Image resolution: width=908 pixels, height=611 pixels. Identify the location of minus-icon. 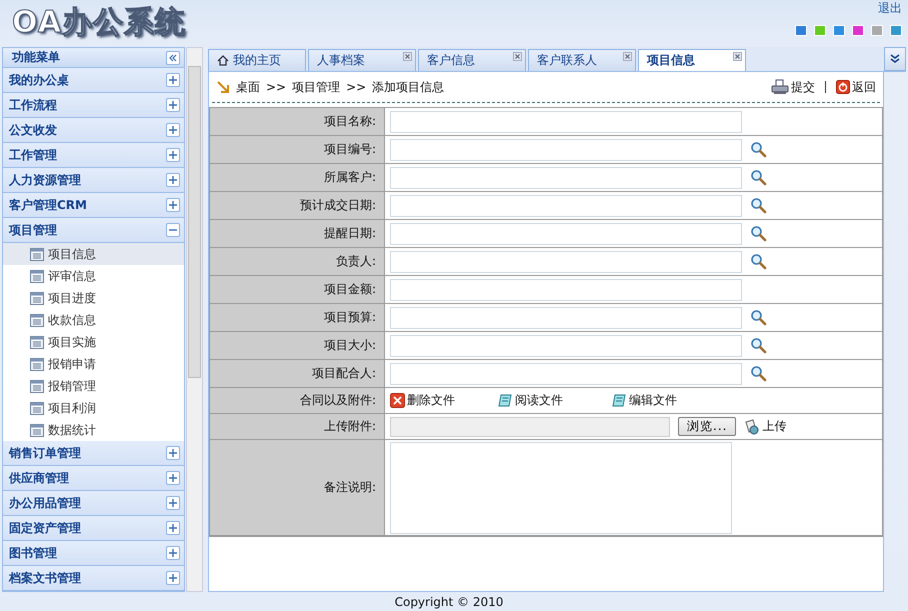
(173, 230).